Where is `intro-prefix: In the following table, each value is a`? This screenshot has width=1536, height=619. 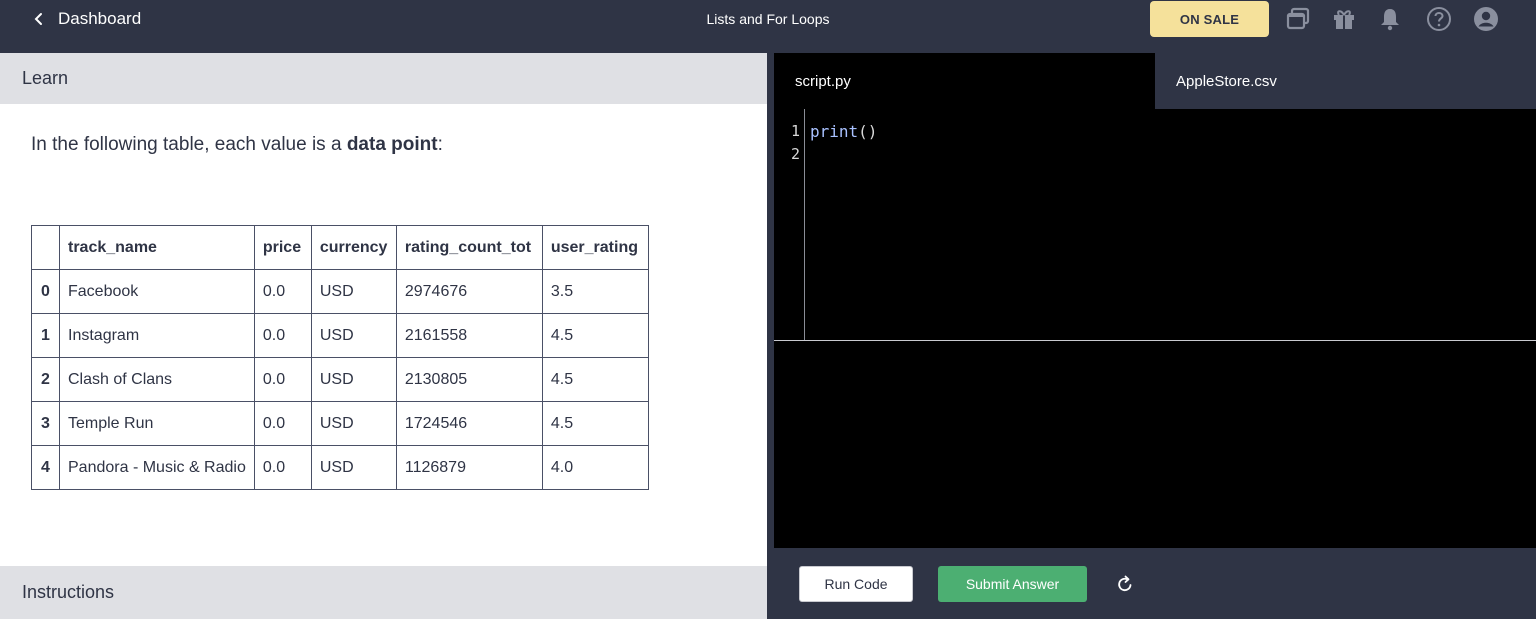
intro-prefix: In the following table, each value is a is located at coordinates (189, 144).